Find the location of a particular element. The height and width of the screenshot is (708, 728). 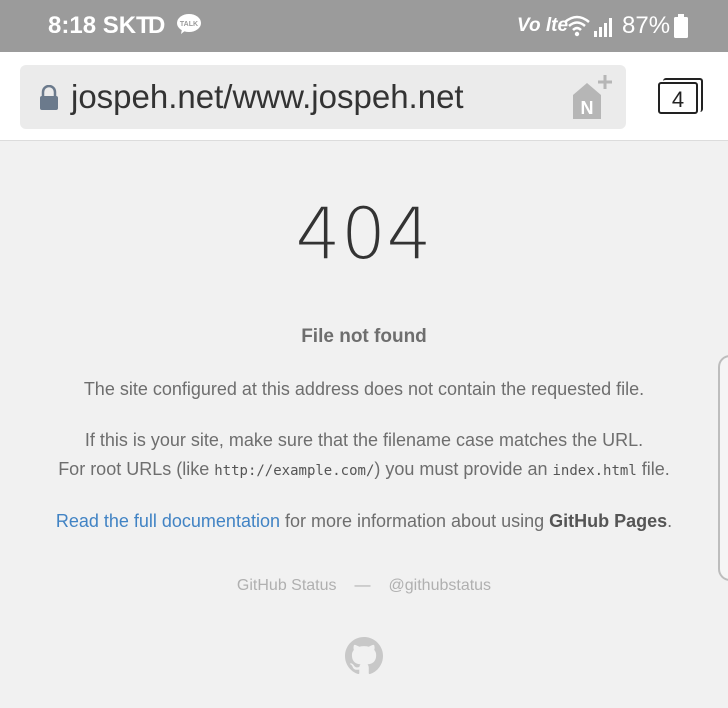

daum-icon: D is located at coordinates (157, 25).